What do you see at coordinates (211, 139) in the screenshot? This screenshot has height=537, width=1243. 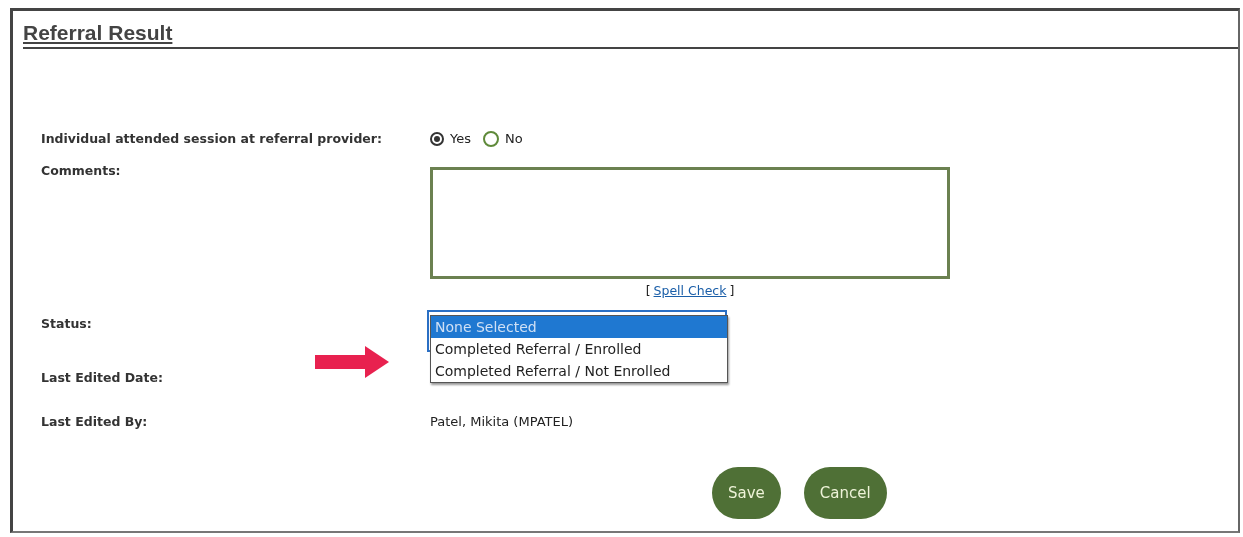 I see `field-label: Individual attended session at referral provider:` at bounding box center [211, 139].